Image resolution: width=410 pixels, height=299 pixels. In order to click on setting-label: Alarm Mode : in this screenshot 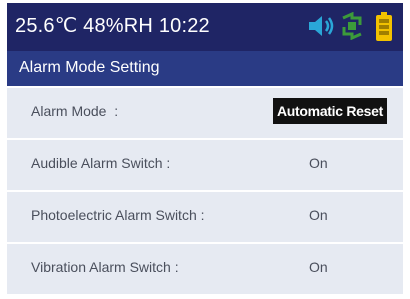, I will do `click(75, 111)`.